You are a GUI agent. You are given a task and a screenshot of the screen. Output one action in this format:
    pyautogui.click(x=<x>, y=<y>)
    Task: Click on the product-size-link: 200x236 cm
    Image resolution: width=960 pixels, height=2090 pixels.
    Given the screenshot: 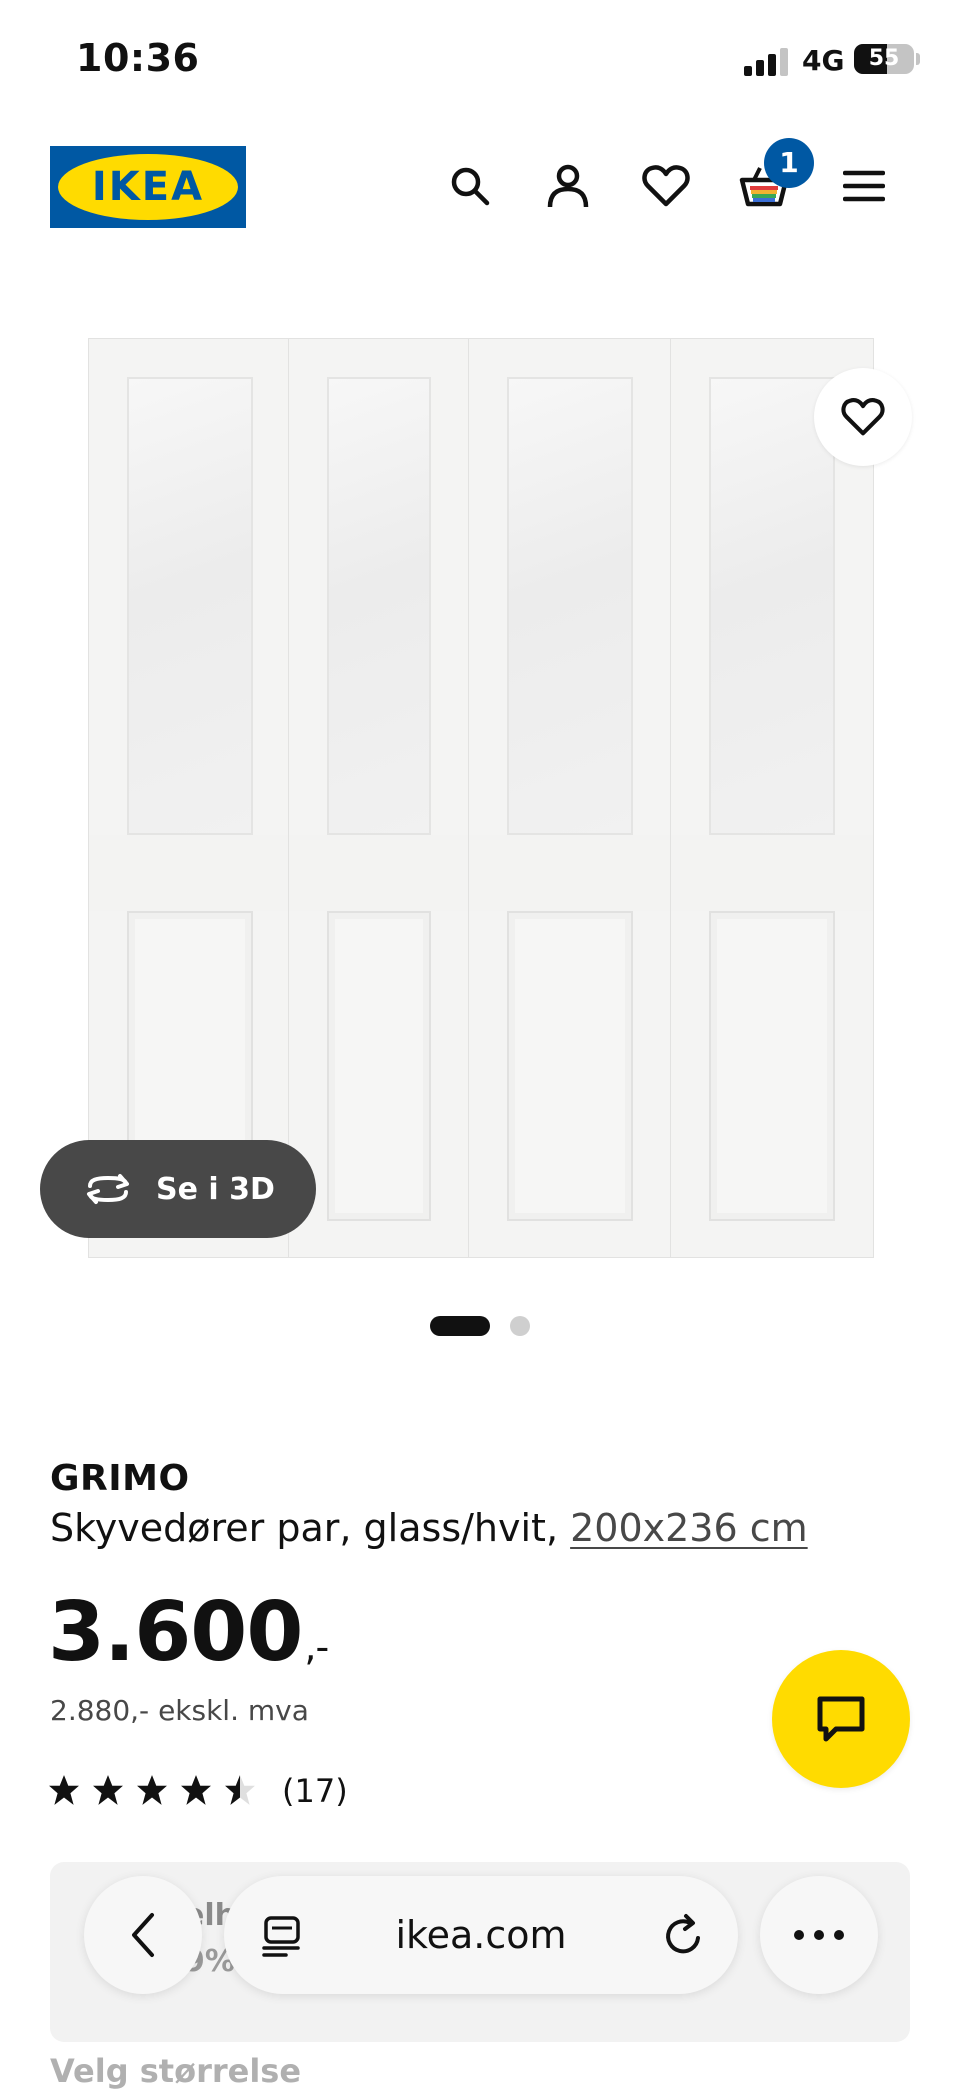 What is the action you would take?
    pyautogui.click(x=689, y=1528)
    